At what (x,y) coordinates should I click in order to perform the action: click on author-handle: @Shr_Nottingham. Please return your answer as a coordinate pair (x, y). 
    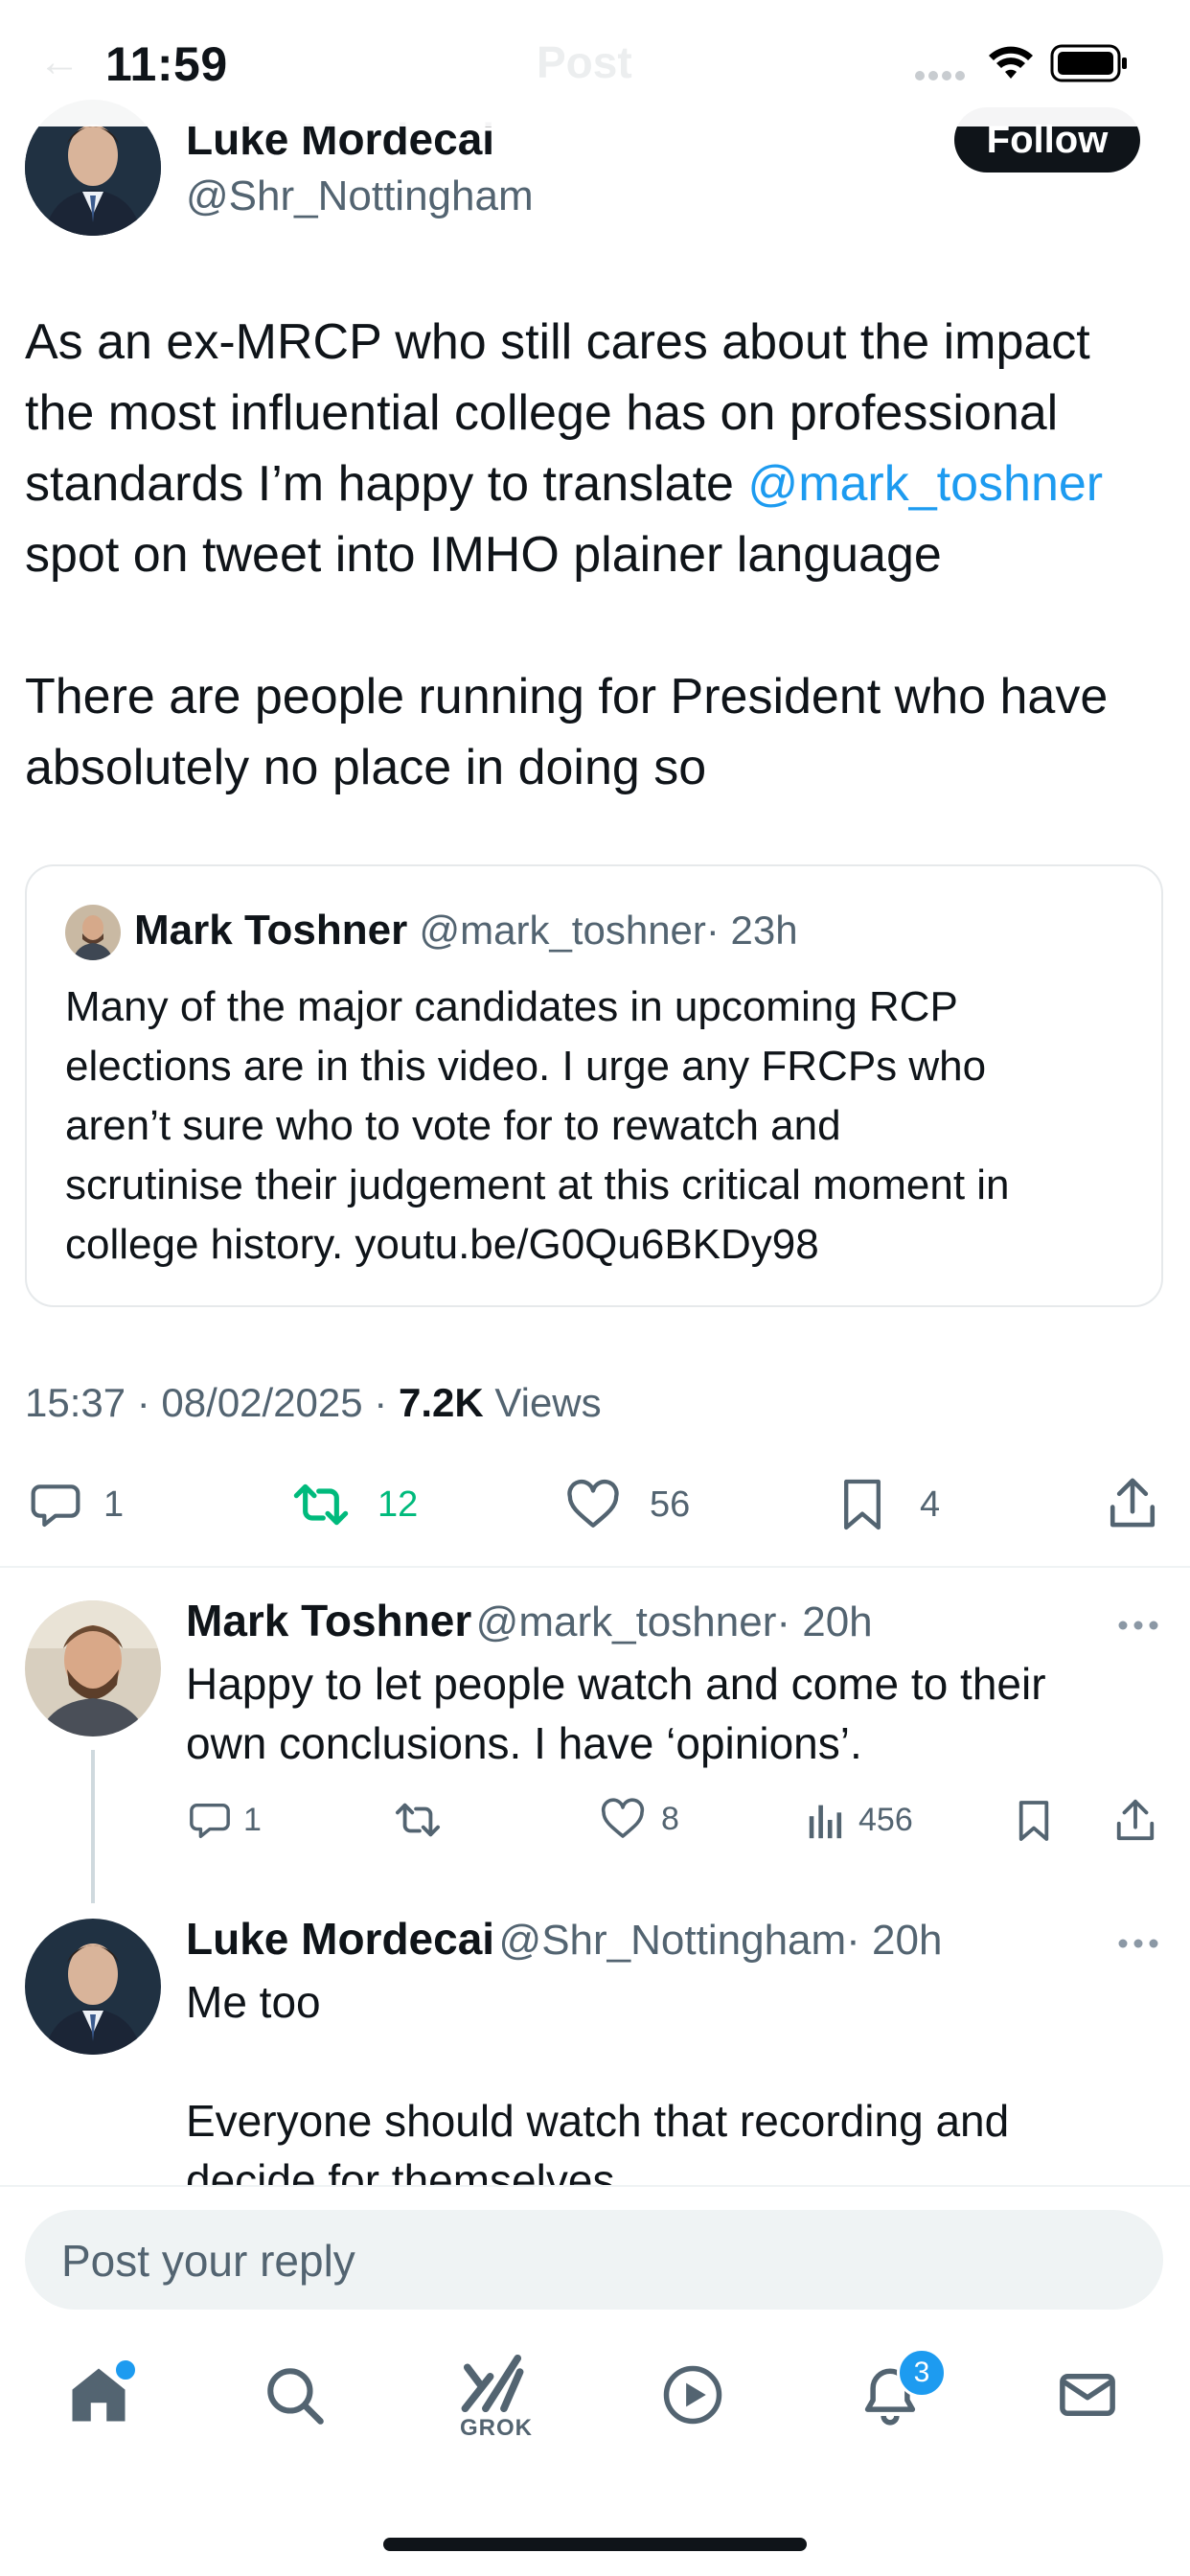
    Looking at the image, I should click on (360, 196).